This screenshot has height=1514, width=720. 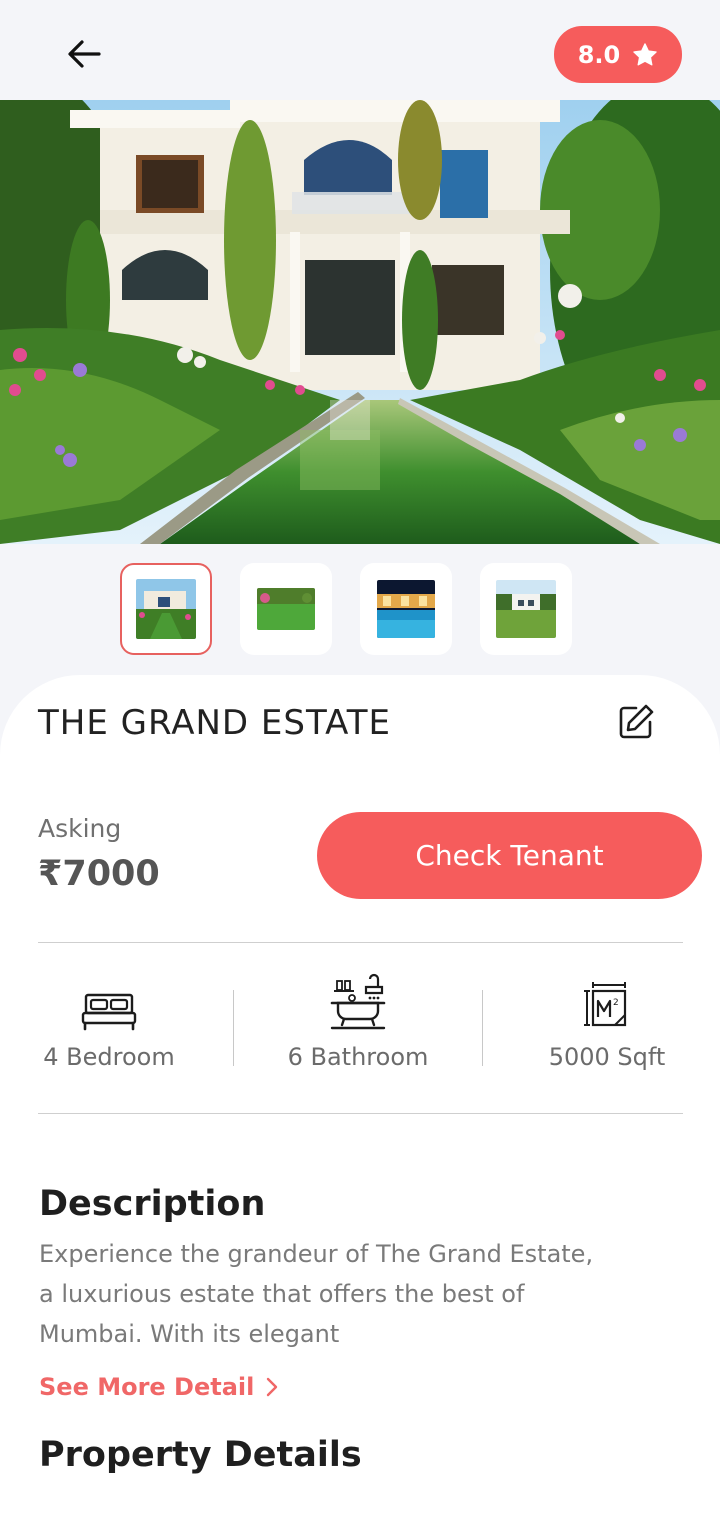 What do you see at coordinates (200, 1455) in the screenshot?
I see `property-details-heading: Property Details` at bounding box center [200, 1455].